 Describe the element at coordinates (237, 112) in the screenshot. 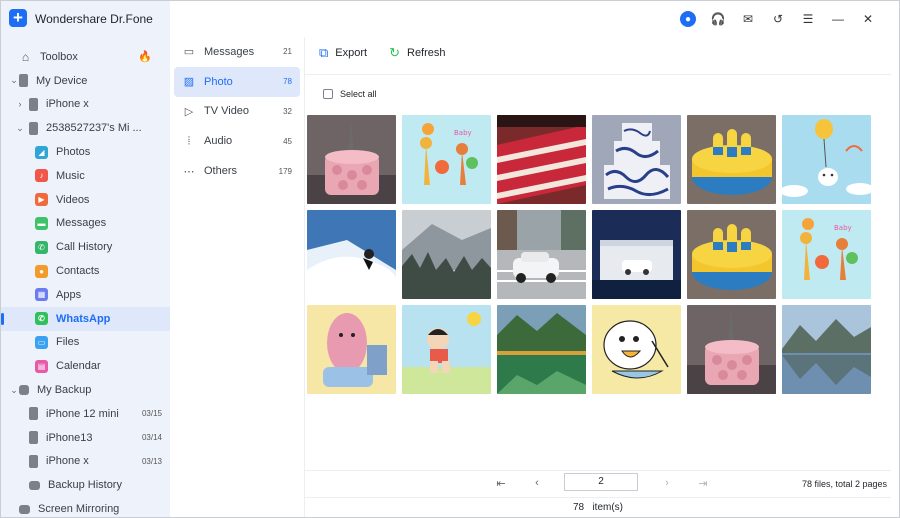

I see `category-tv-video: ▷ TV Video 32` at that location.